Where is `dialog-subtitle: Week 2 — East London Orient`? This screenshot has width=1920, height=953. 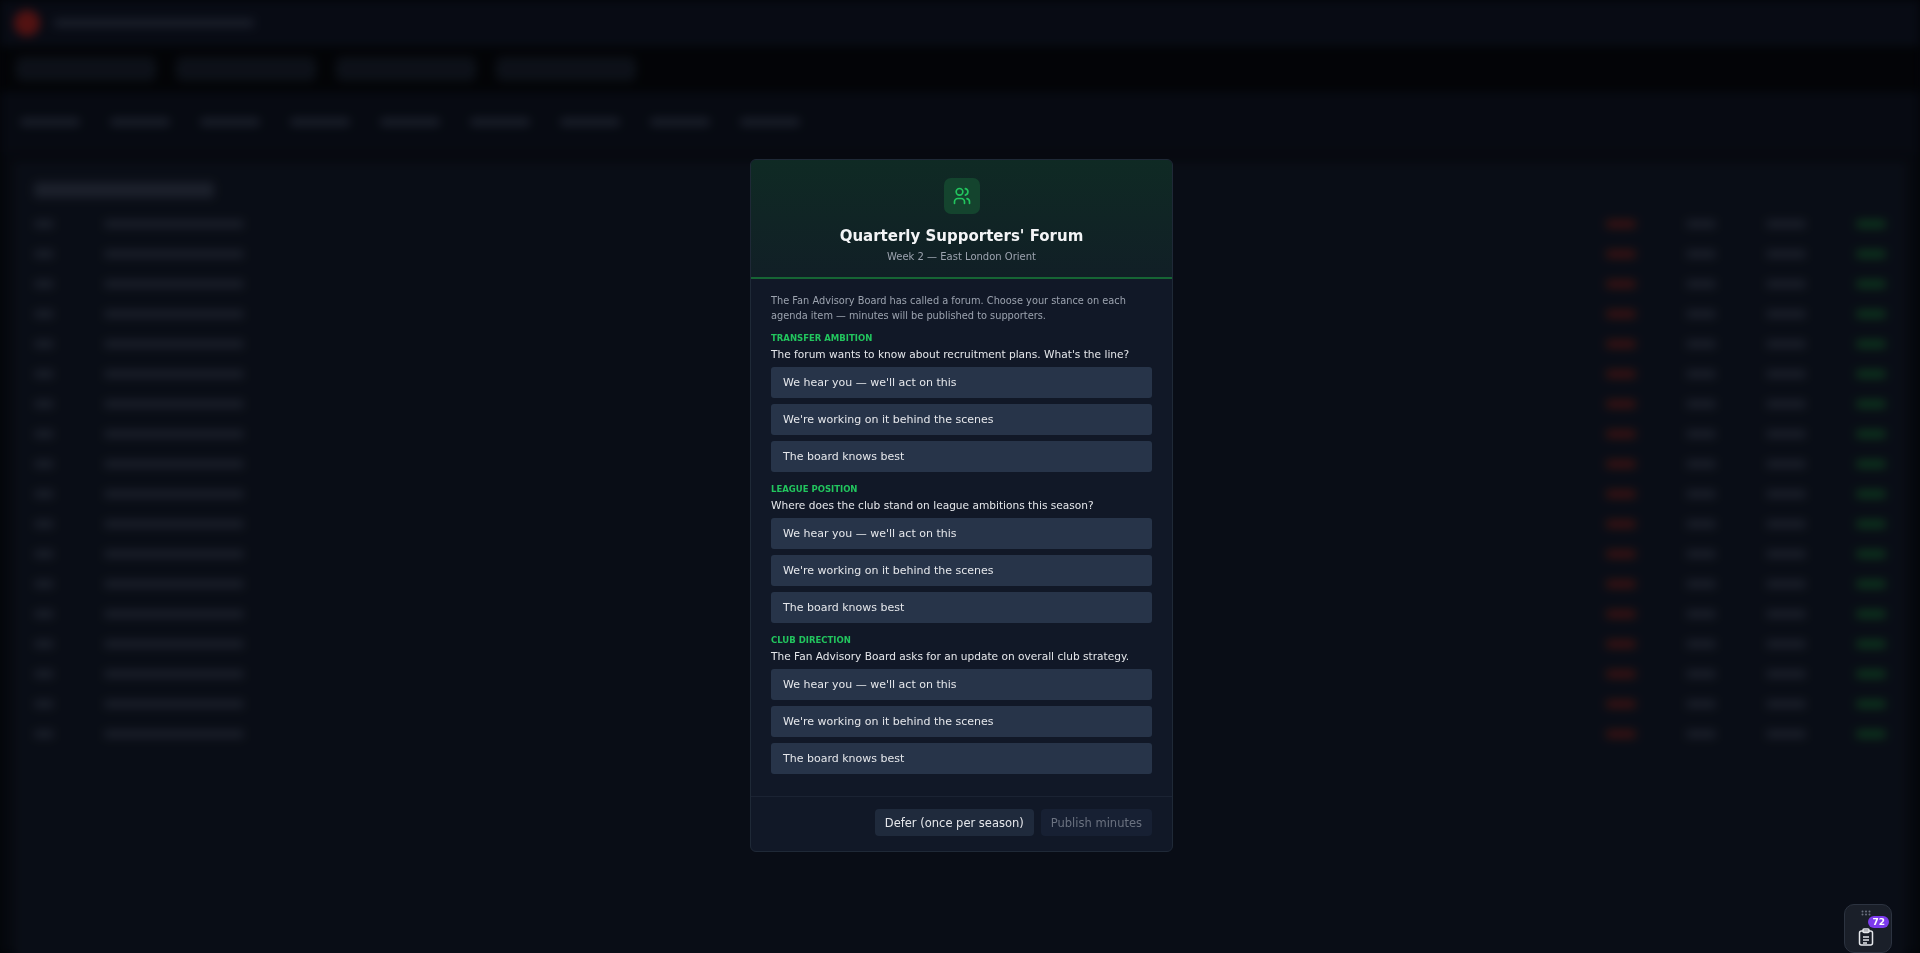
dialog-subtitle: Week 2 — East London Orient is located at coordinates (961, 256).